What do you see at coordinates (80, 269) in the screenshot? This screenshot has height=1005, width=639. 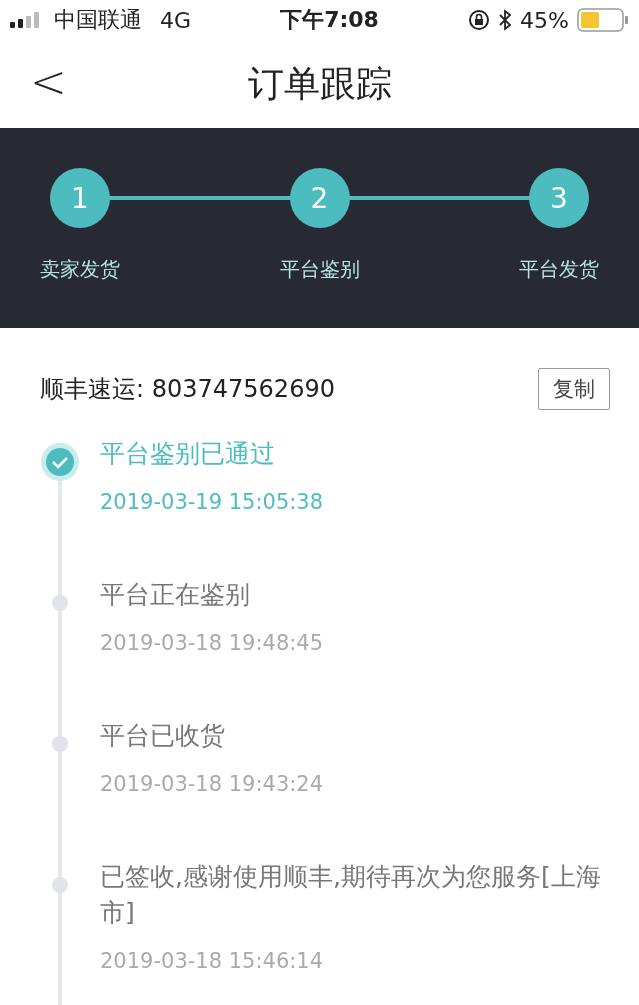 I see `step-label: 卖家发货` at bounding box center [80, 269].